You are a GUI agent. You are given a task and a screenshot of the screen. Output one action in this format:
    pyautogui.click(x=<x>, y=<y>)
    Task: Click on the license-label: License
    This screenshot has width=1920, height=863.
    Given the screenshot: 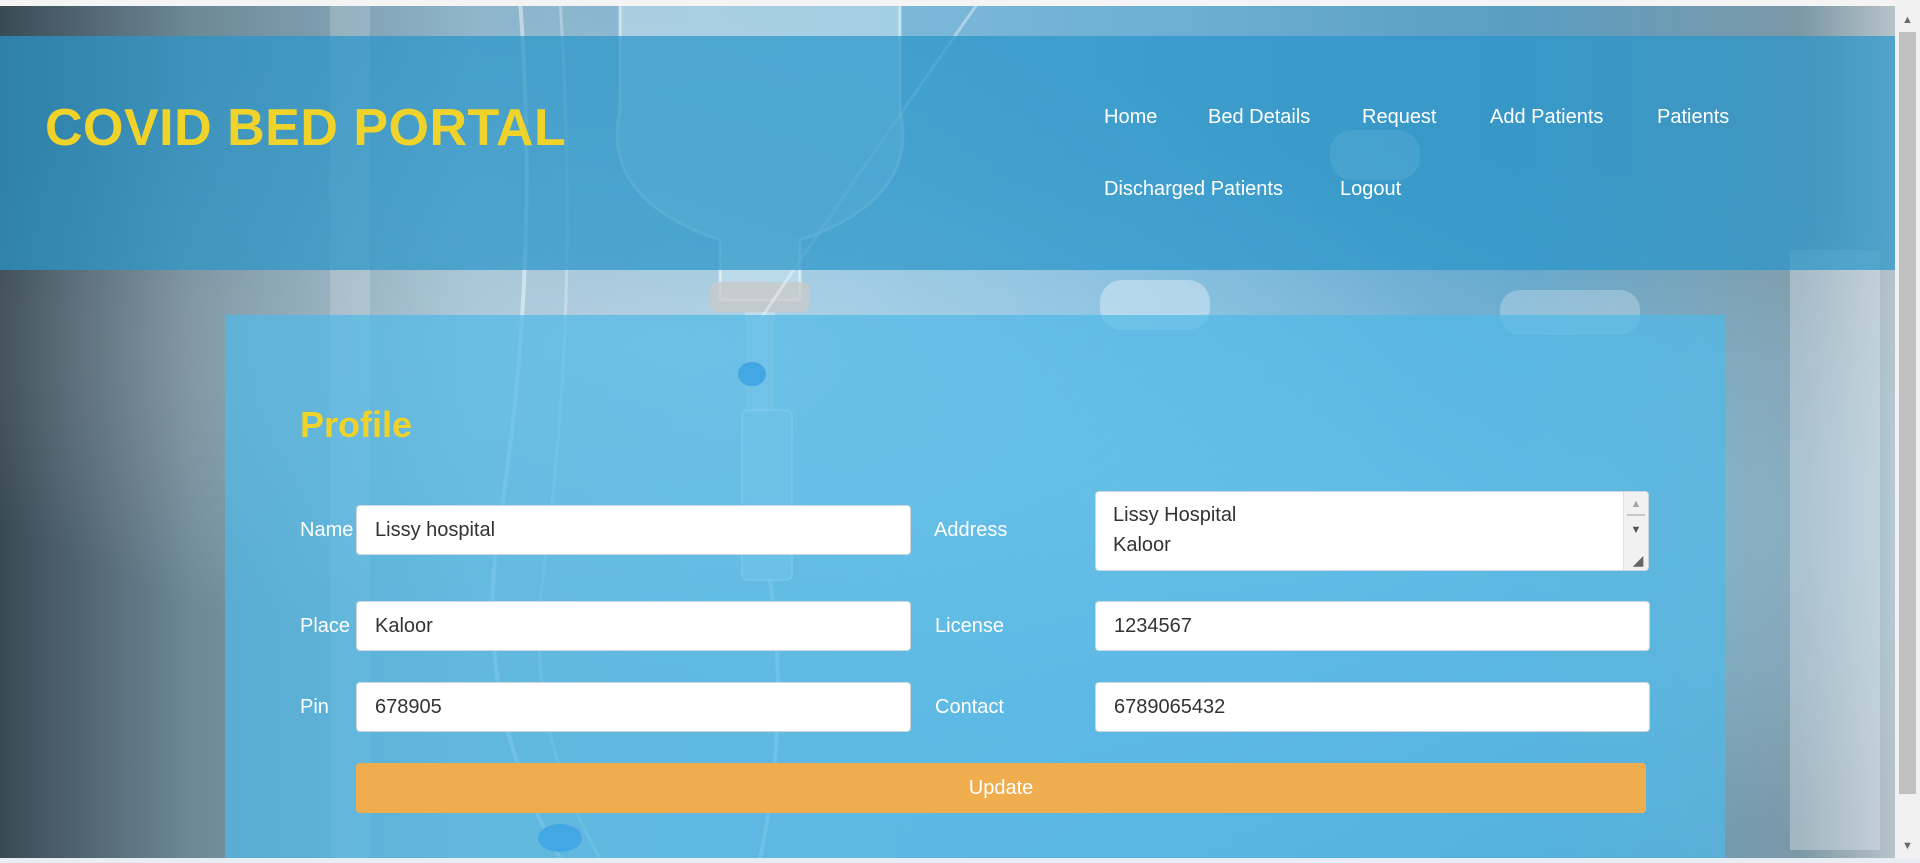 What is the action you would take?
    pyautogui.click(x=969, y=626)
    